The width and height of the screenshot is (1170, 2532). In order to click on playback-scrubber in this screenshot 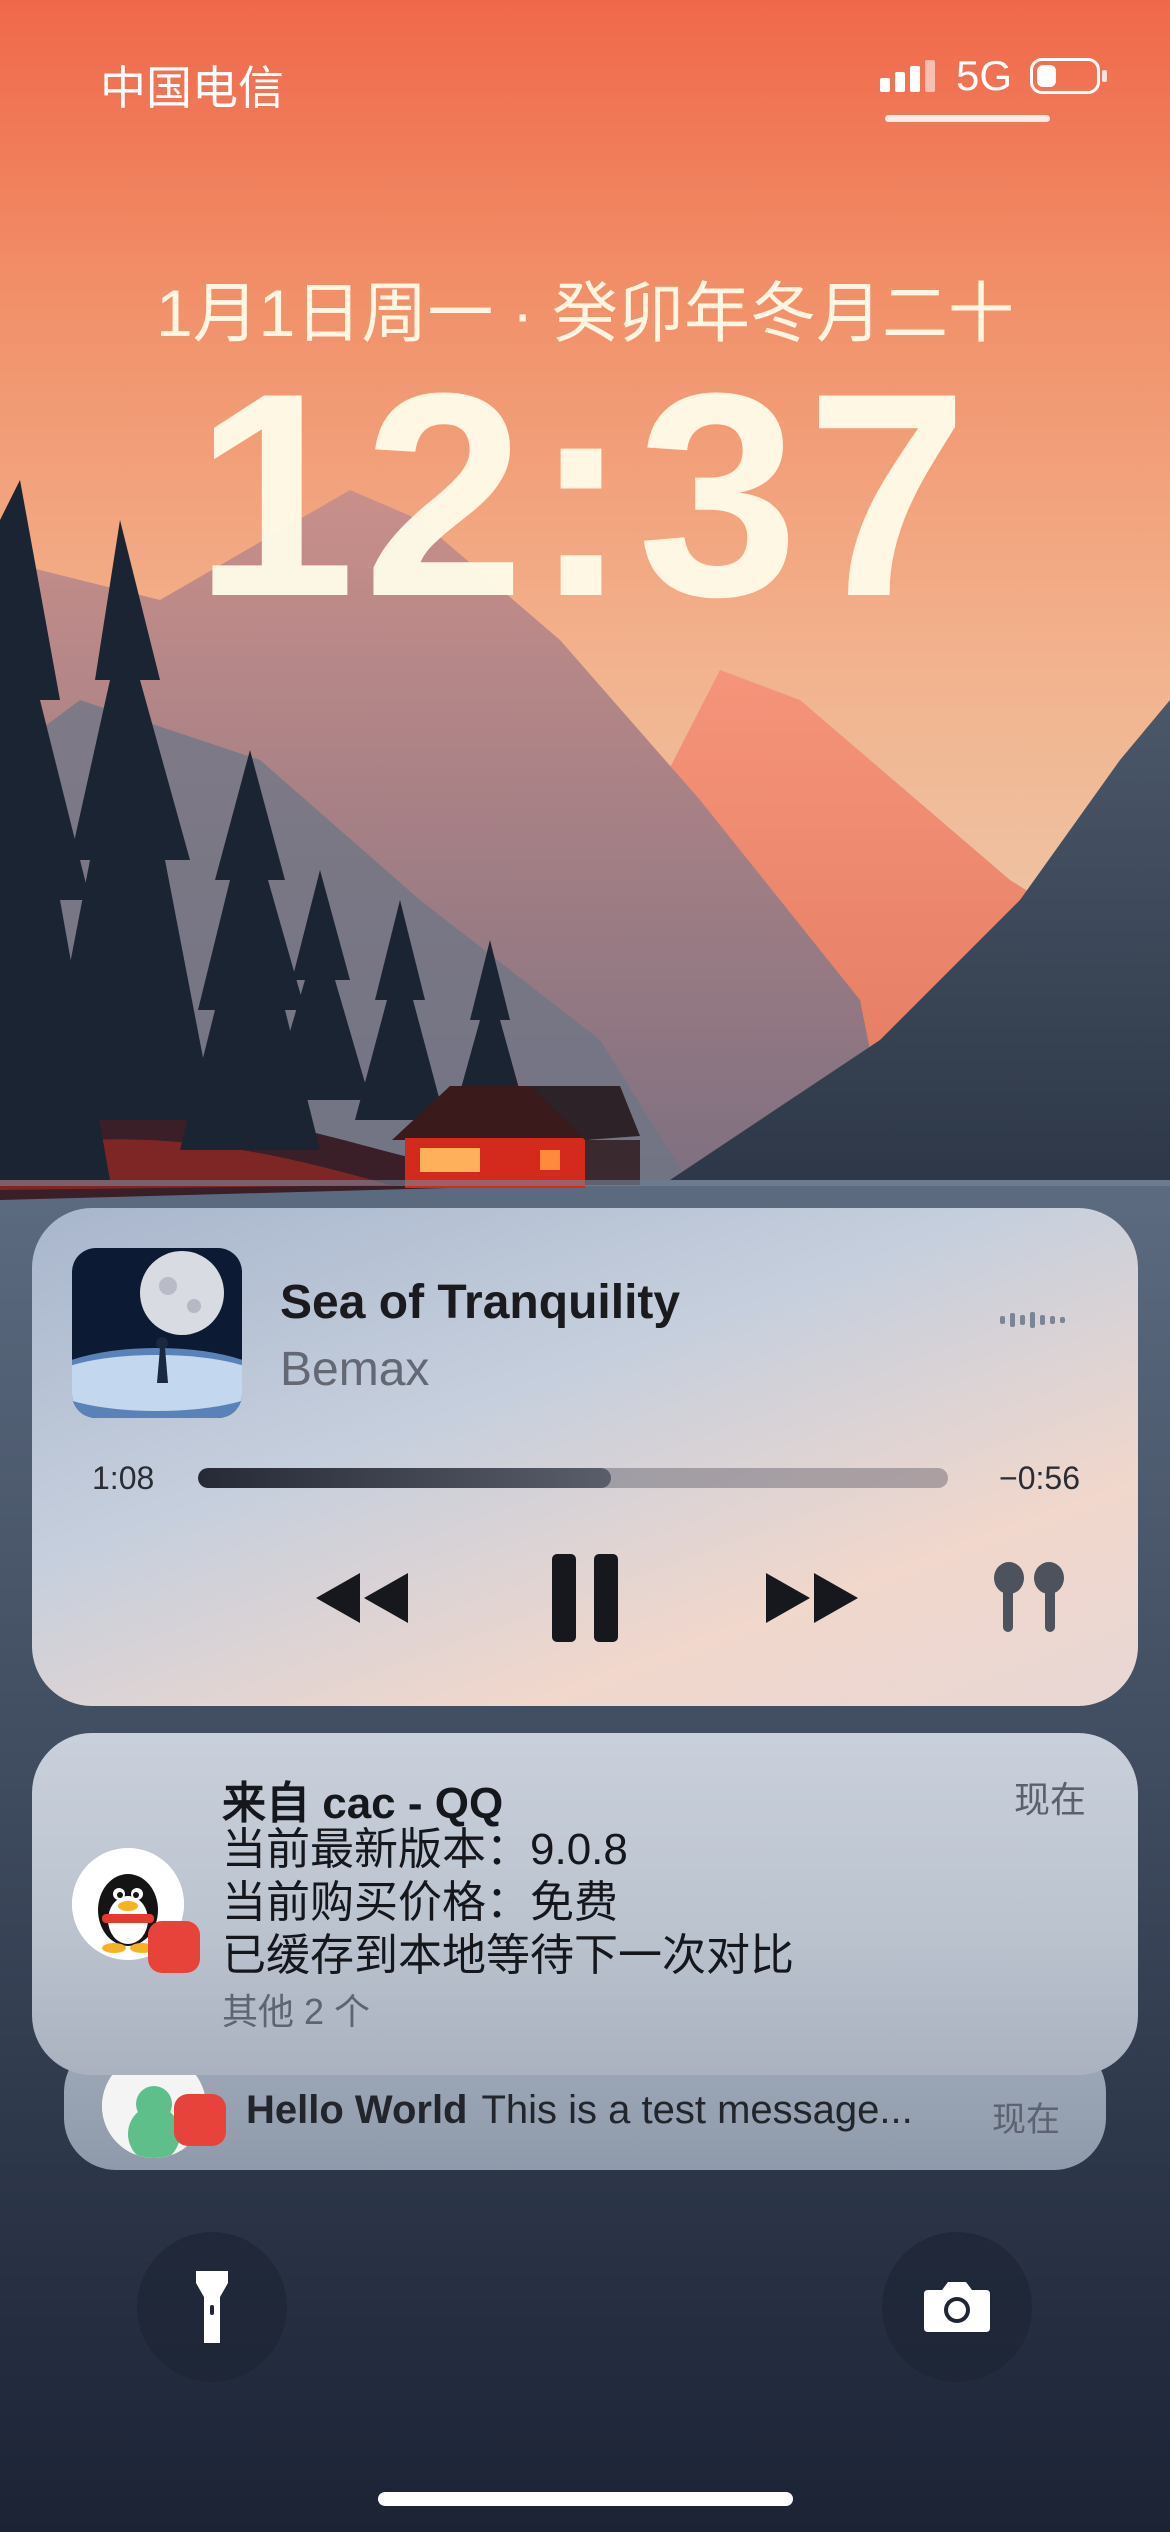, I will do `click(573, 1478)`.